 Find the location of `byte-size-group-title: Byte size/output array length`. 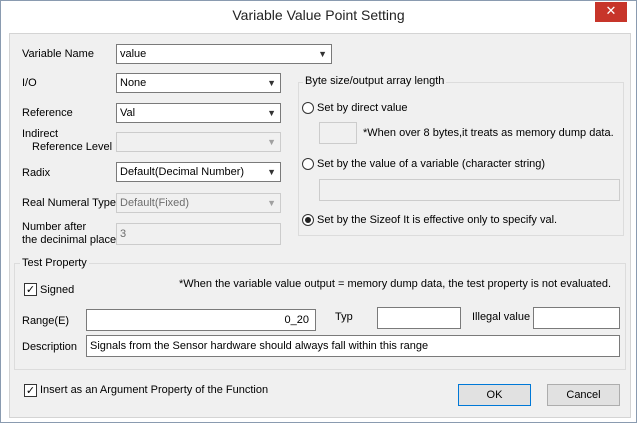

byte-size-group-title: Byte size/output array length is located at coordinates (375, 81).